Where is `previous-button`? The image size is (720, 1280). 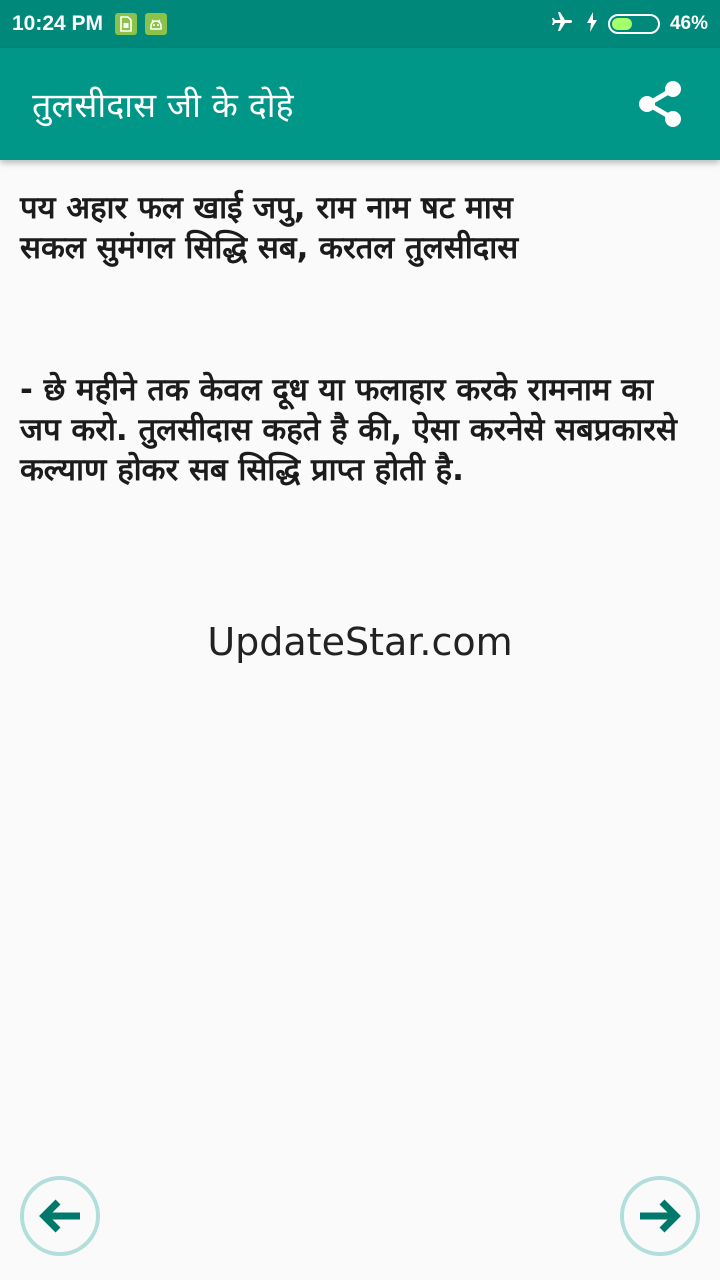 previous-button is located at coordinates (60, 1216).